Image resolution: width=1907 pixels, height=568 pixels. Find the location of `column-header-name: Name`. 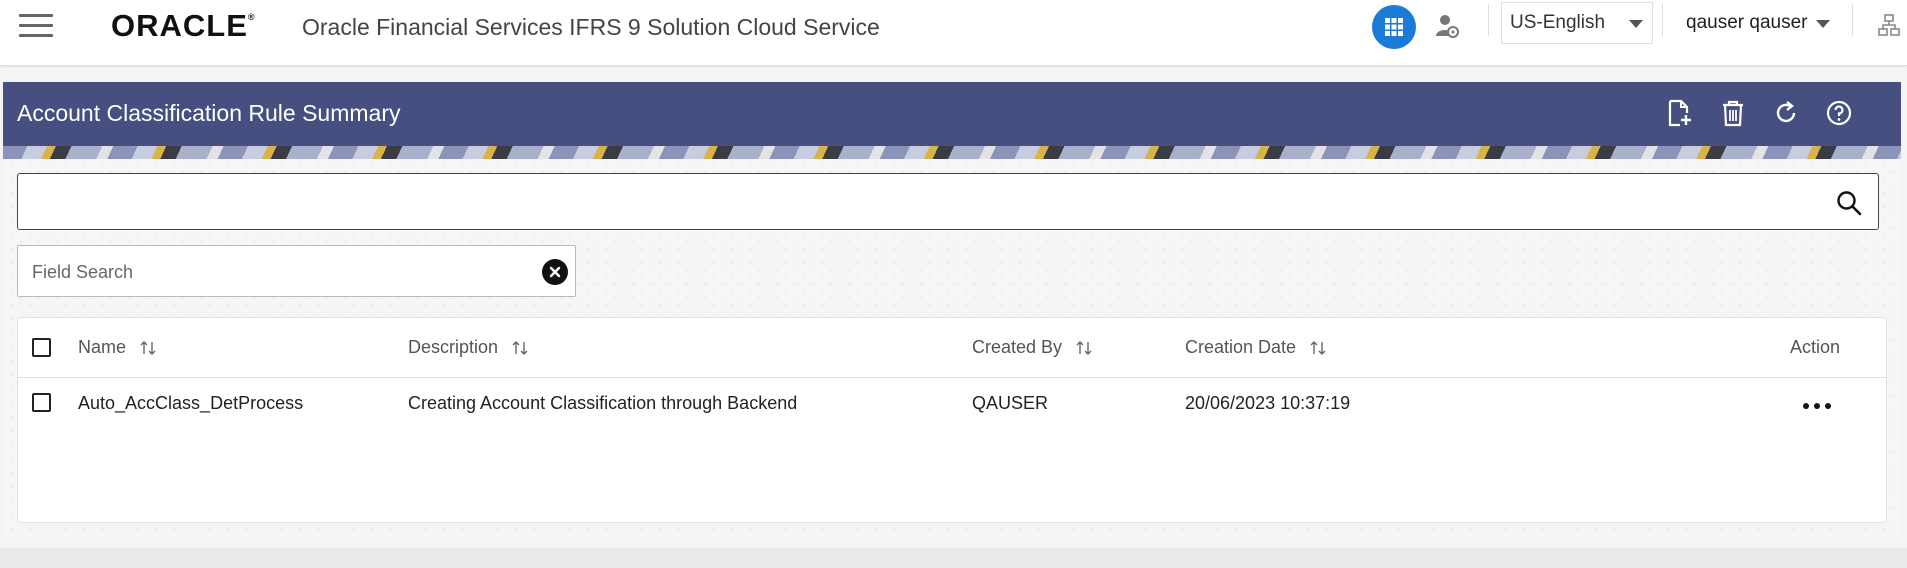

column-header-name: Name is located at coordinates (117, 347).